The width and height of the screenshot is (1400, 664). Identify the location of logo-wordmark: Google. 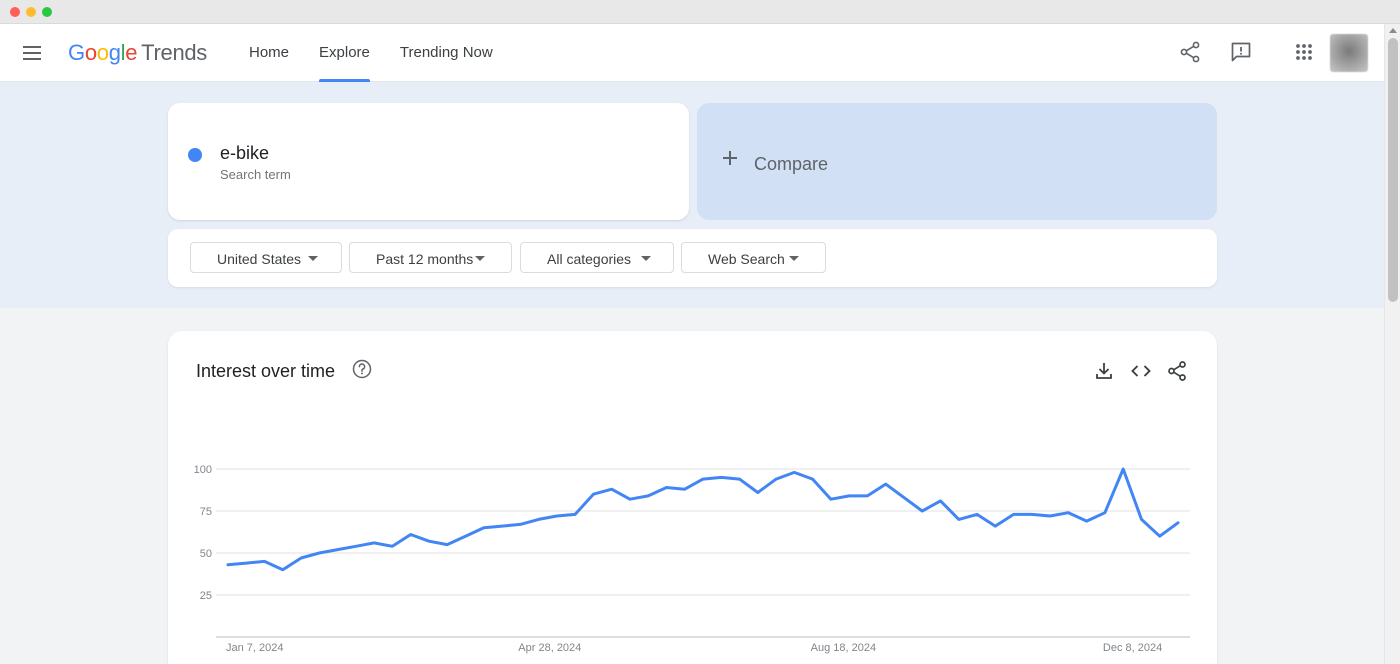
(102, 52).